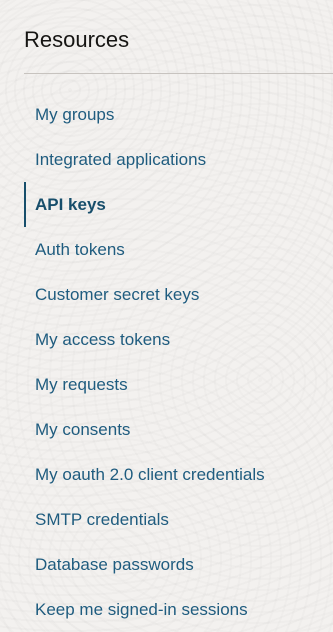  Describe the element at coordinates (166, 114) in the screenshot. I see `nav-item-my-groups: My groups` at that location.